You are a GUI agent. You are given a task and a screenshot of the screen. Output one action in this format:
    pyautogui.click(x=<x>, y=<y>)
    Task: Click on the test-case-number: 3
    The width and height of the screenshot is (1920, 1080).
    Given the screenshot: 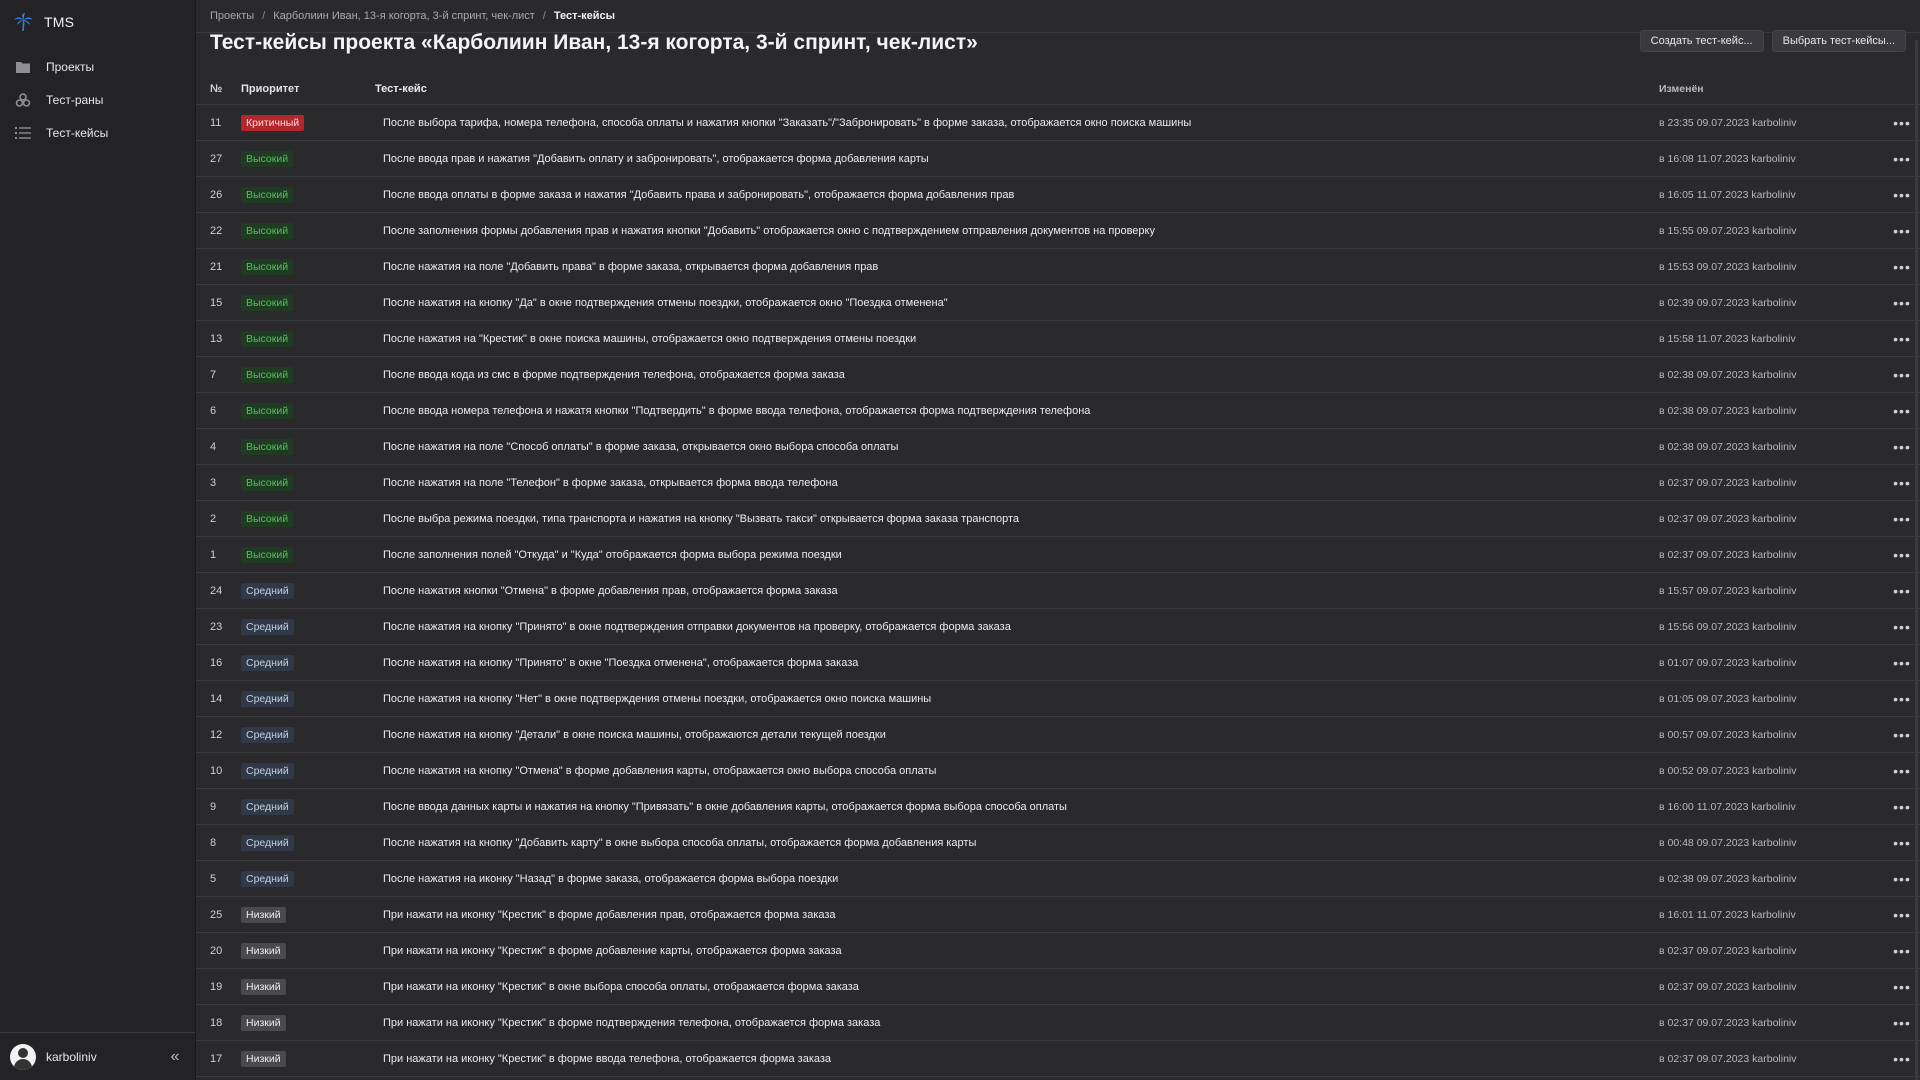 What is the action you would take?
    pyautogui.click(x=213, y=482)
    